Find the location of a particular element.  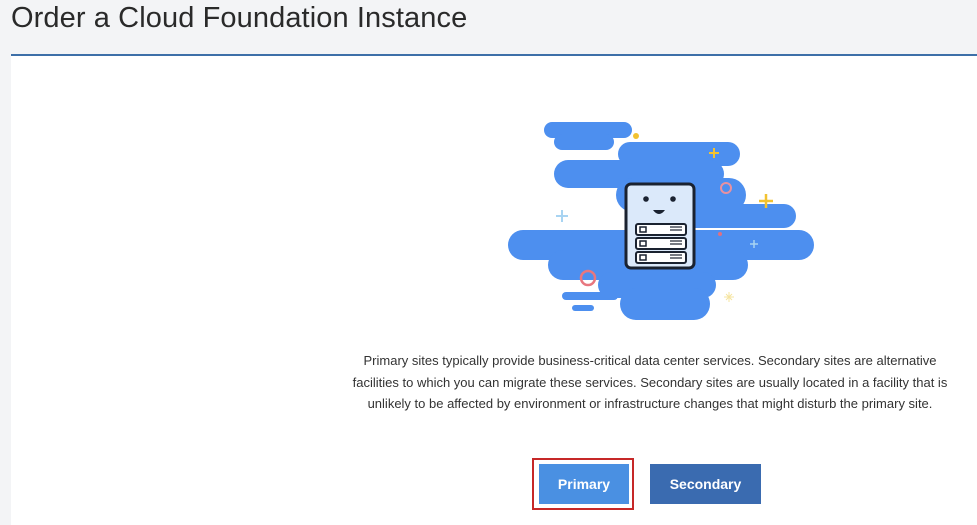

page-header: Order a Cloud Foundation Instance is located at coordinates (488, 28).